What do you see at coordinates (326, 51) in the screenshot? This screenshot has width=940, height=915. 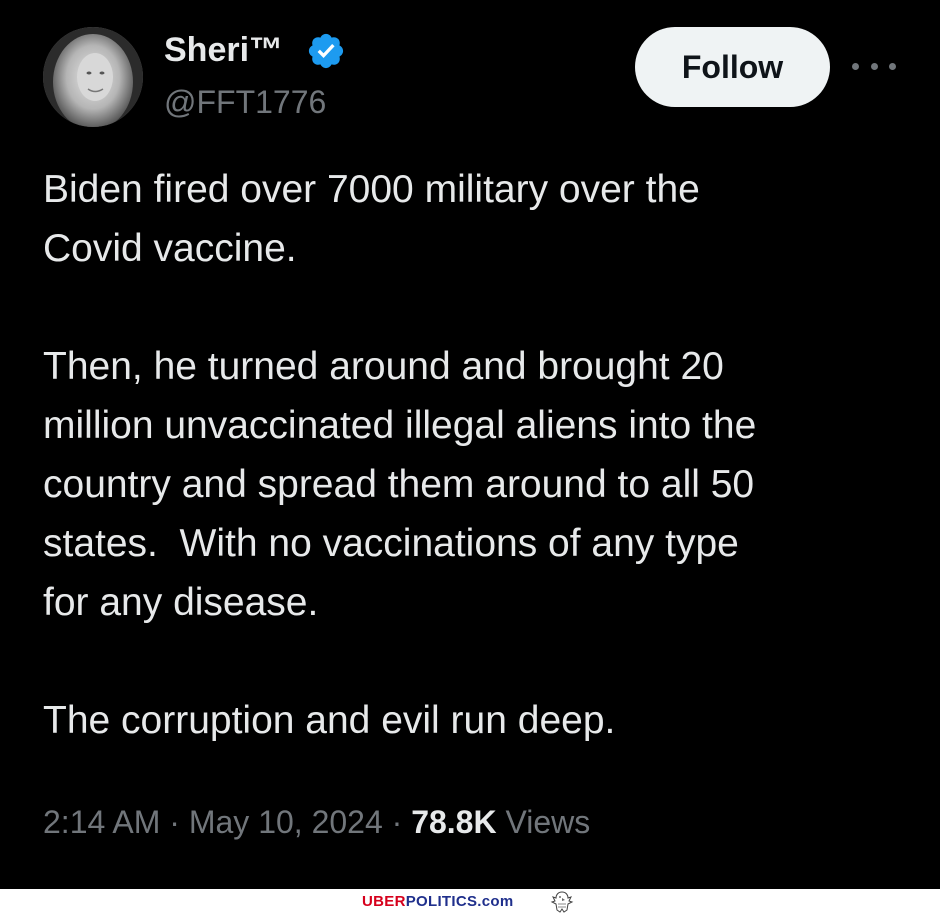 I see `verified-badge-icon` at bounding box center [326, 51].